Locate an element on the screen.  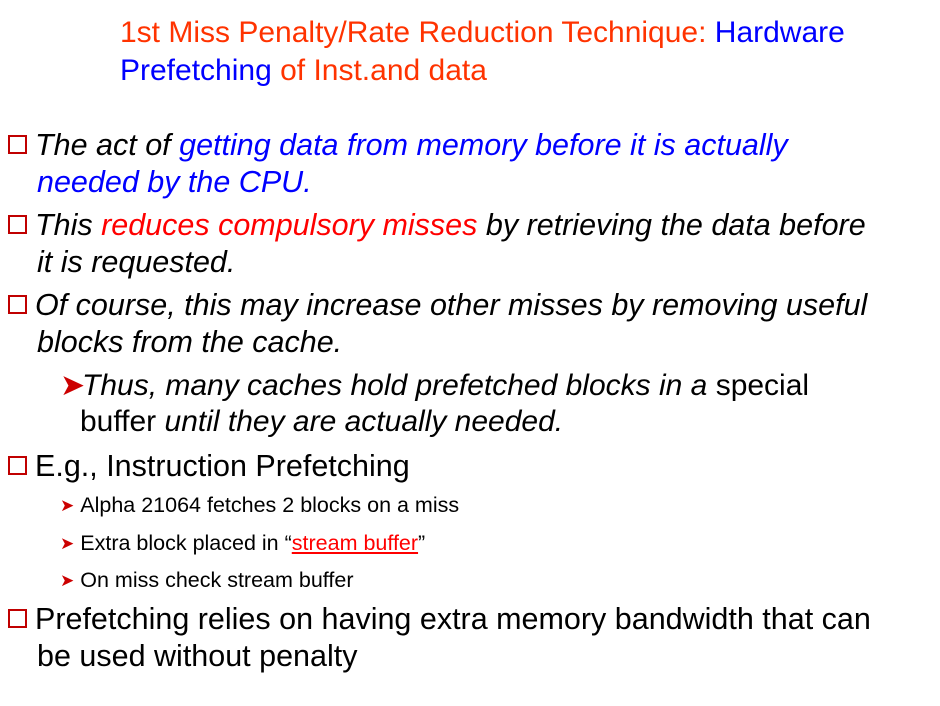
bullet-4-sub-3-text: On miss check stream buffer is located at coordinates (217, 580).